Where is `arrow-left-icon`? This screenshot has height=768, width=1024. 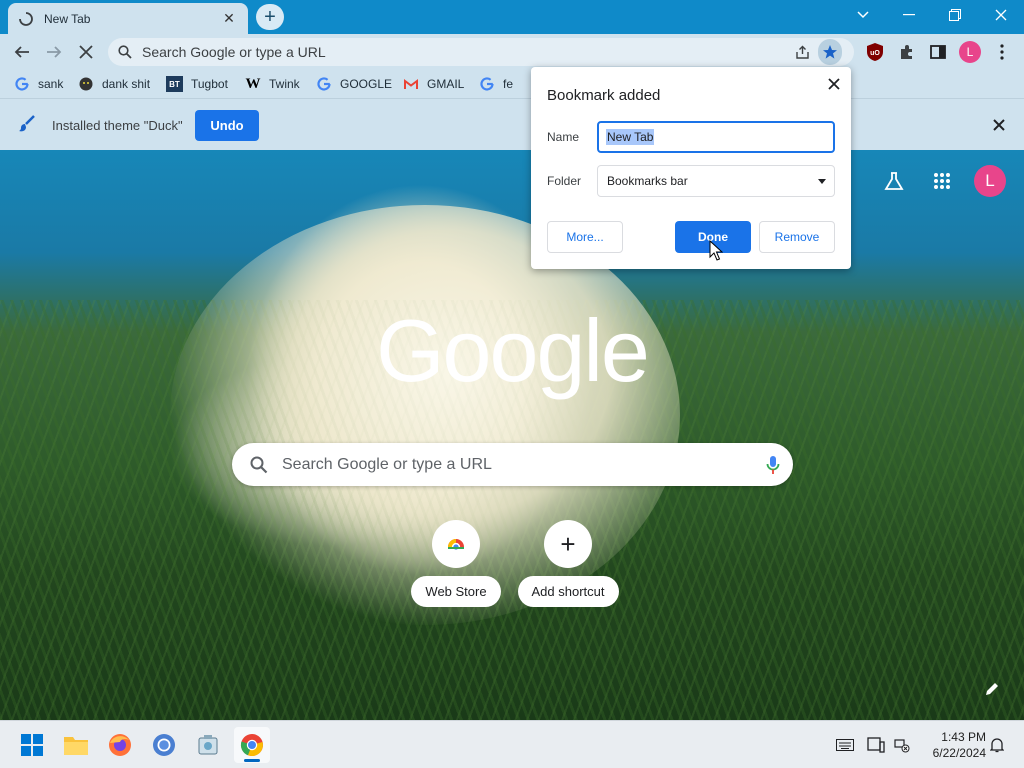
arrow-left-icon is located at coordinates (21, 52).